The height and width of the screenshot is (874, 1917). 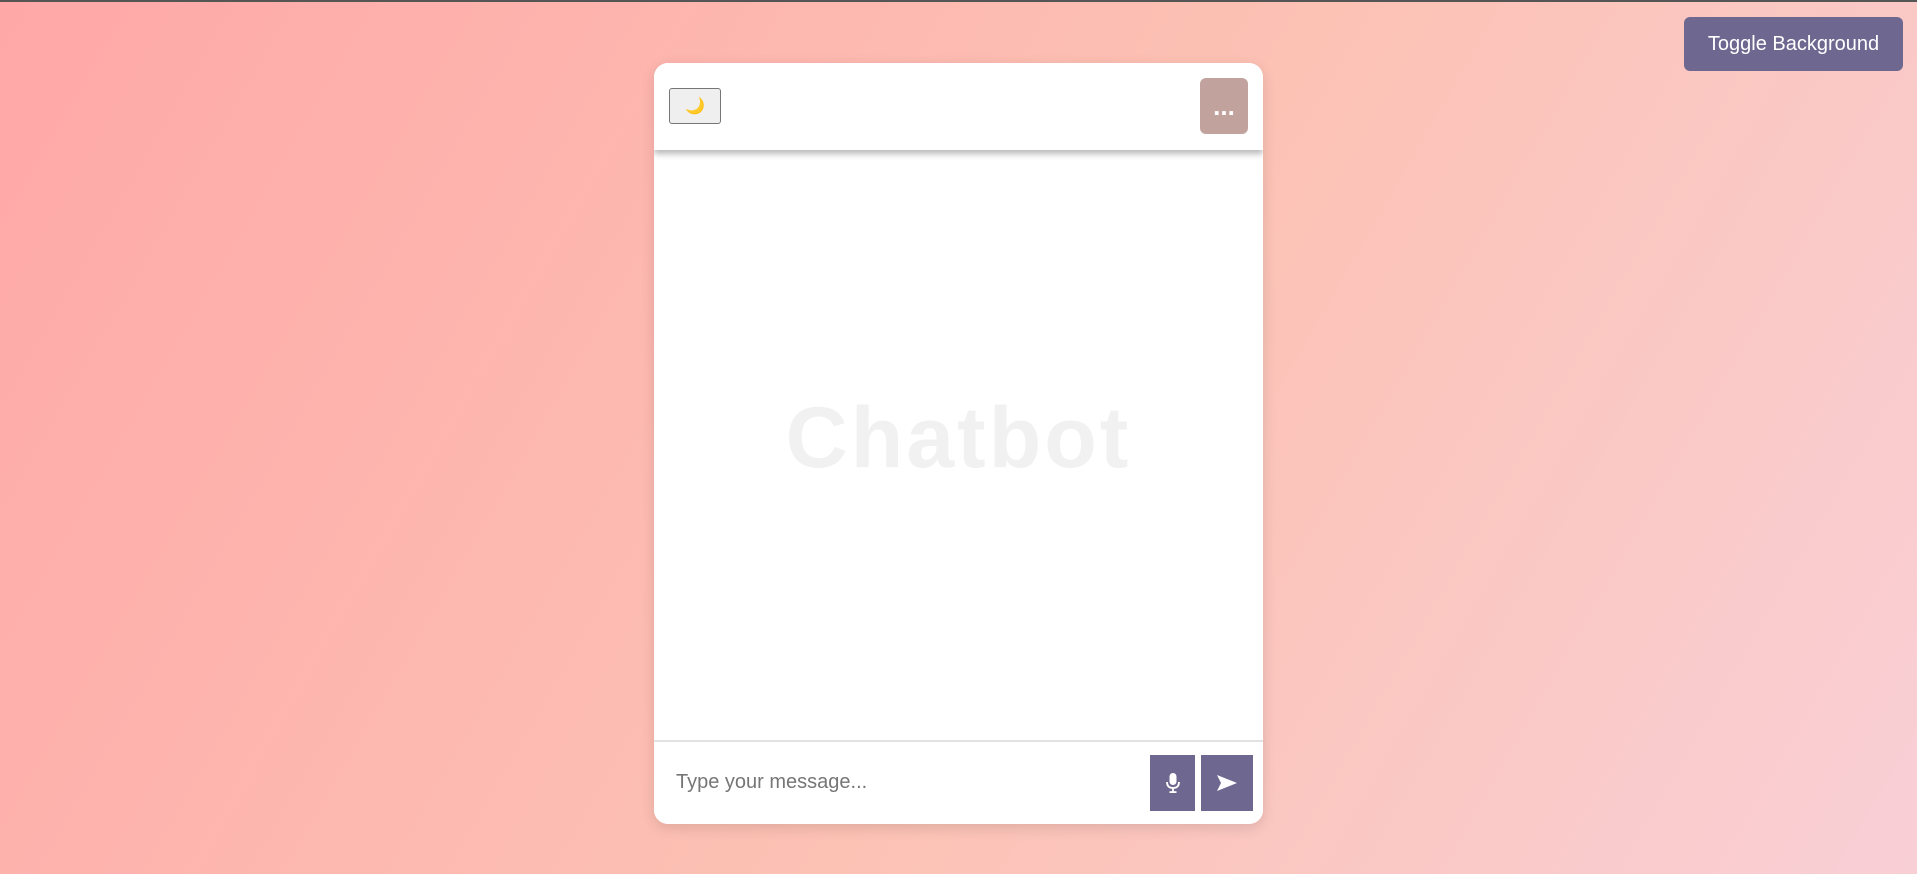 I want to click on top-border, so click(x=958, y=1).